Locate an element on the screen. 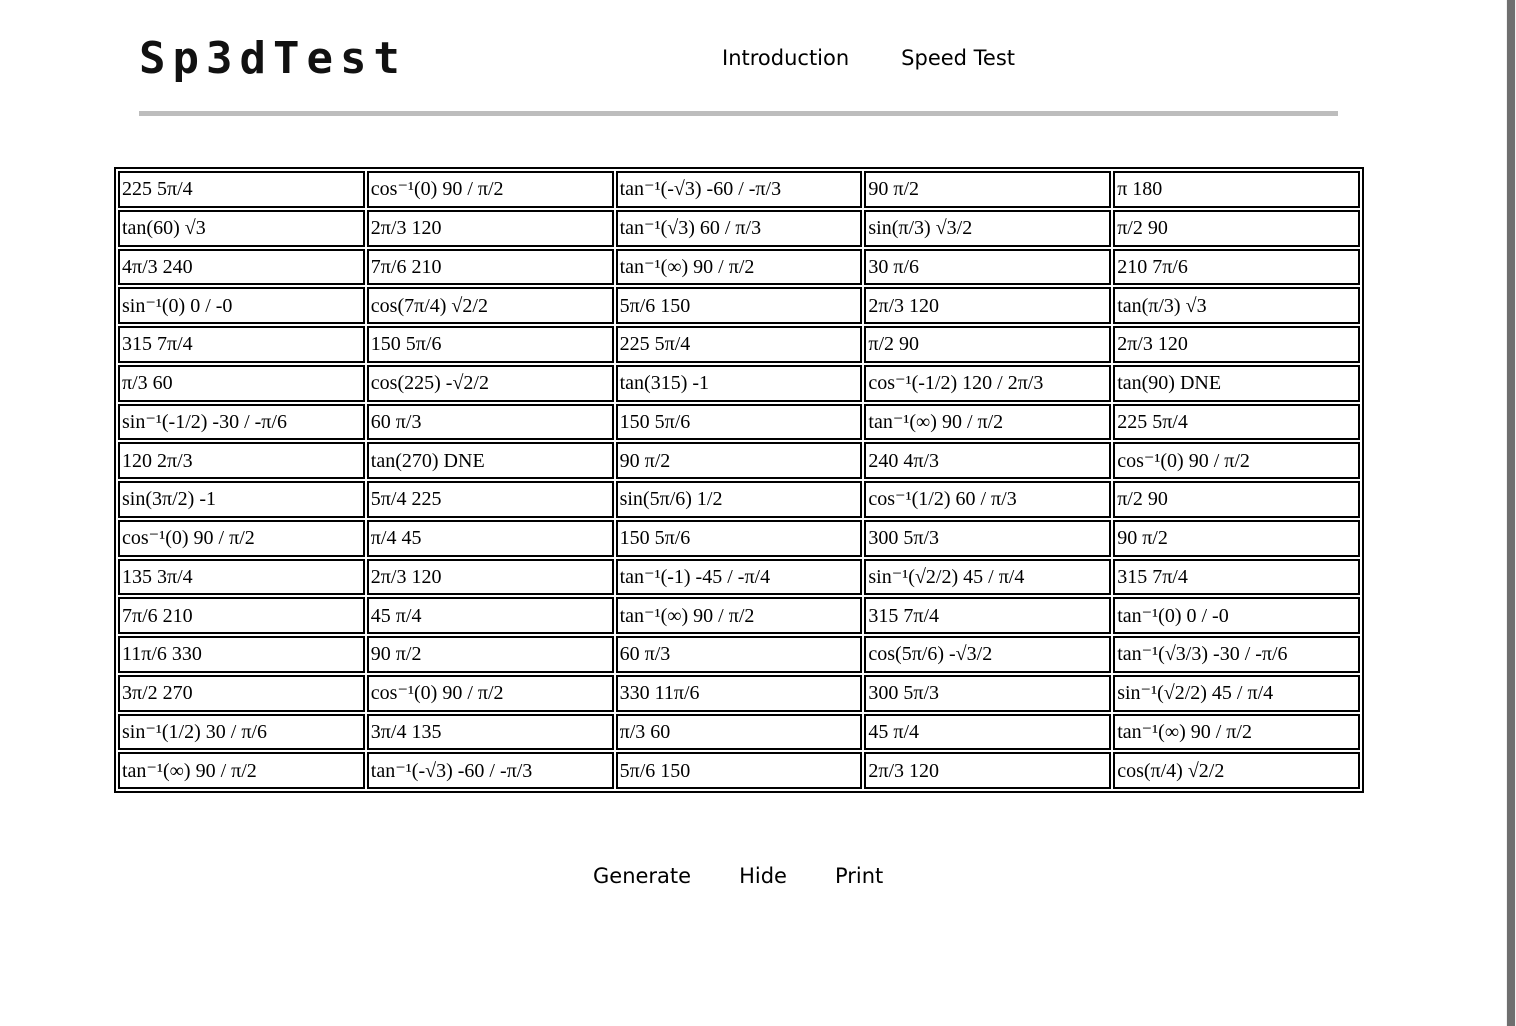 This screenshot has width=1516, height=1026. table-cell: π 180 is located at coordinates (1236, 189).